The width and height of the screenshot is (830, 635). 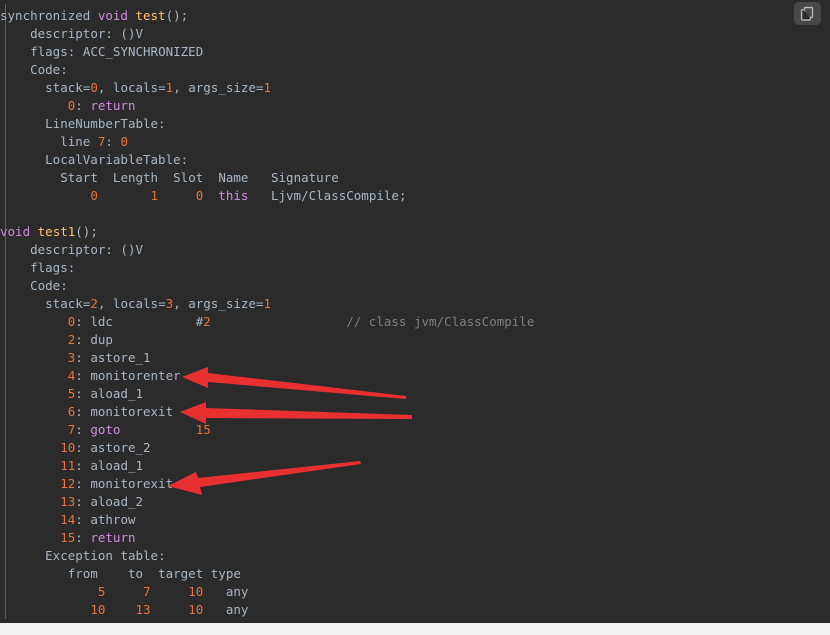 I want to click on code-line: flags:, so click(x=53, y=267).